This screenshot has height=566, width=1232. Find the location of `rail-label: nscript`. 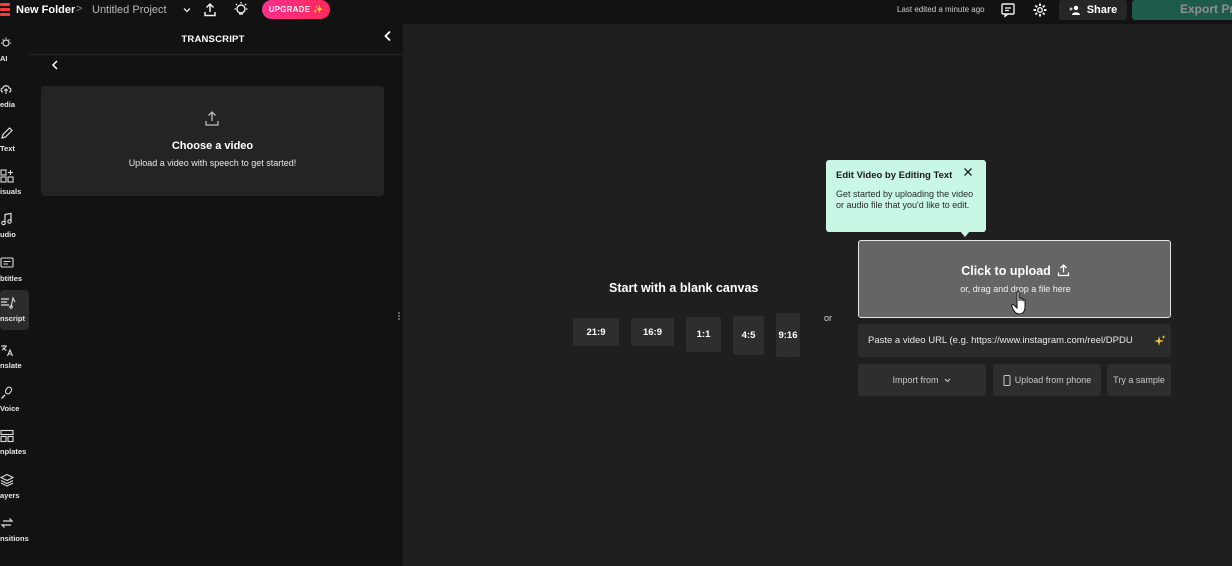

rail-label: nscript is located at coordinates (13, 318).